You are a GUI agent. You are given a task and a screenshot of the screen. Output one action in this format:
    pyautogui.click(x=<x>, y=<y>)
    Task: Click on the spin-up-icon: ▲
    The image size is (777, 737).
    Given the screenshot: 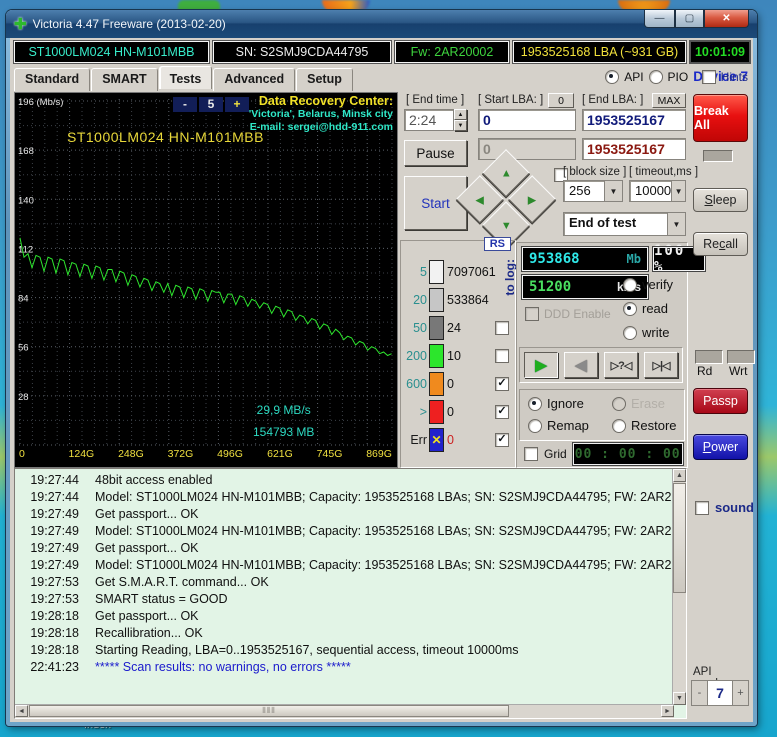 What is the action you would take?
    pyautogui.click(x=460, y=114)
    